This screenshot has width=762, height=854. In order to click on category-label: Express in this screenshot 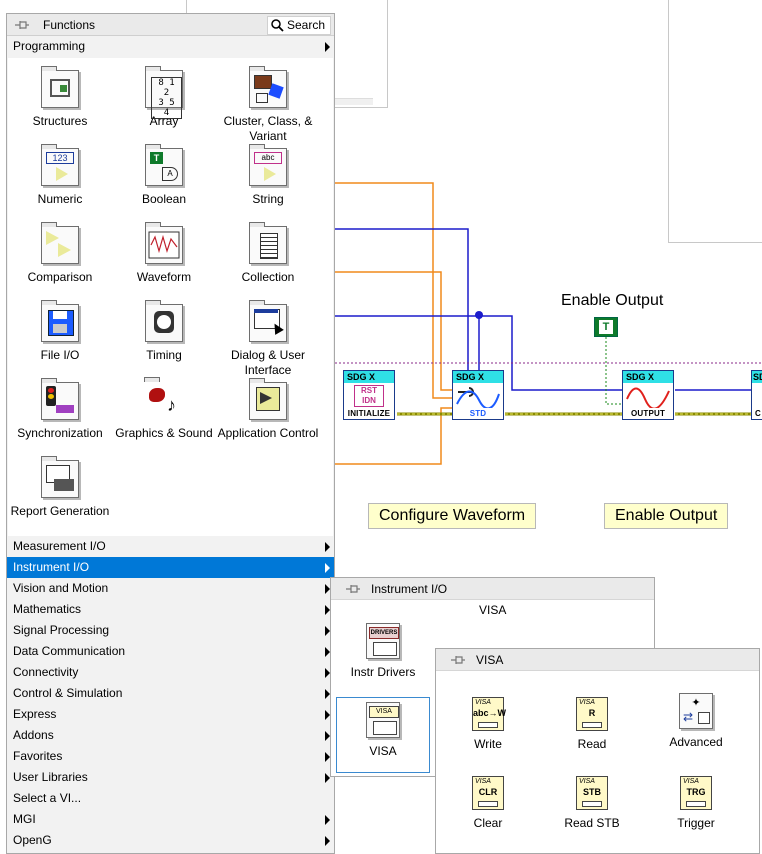, I will do `click(35, 714)`.